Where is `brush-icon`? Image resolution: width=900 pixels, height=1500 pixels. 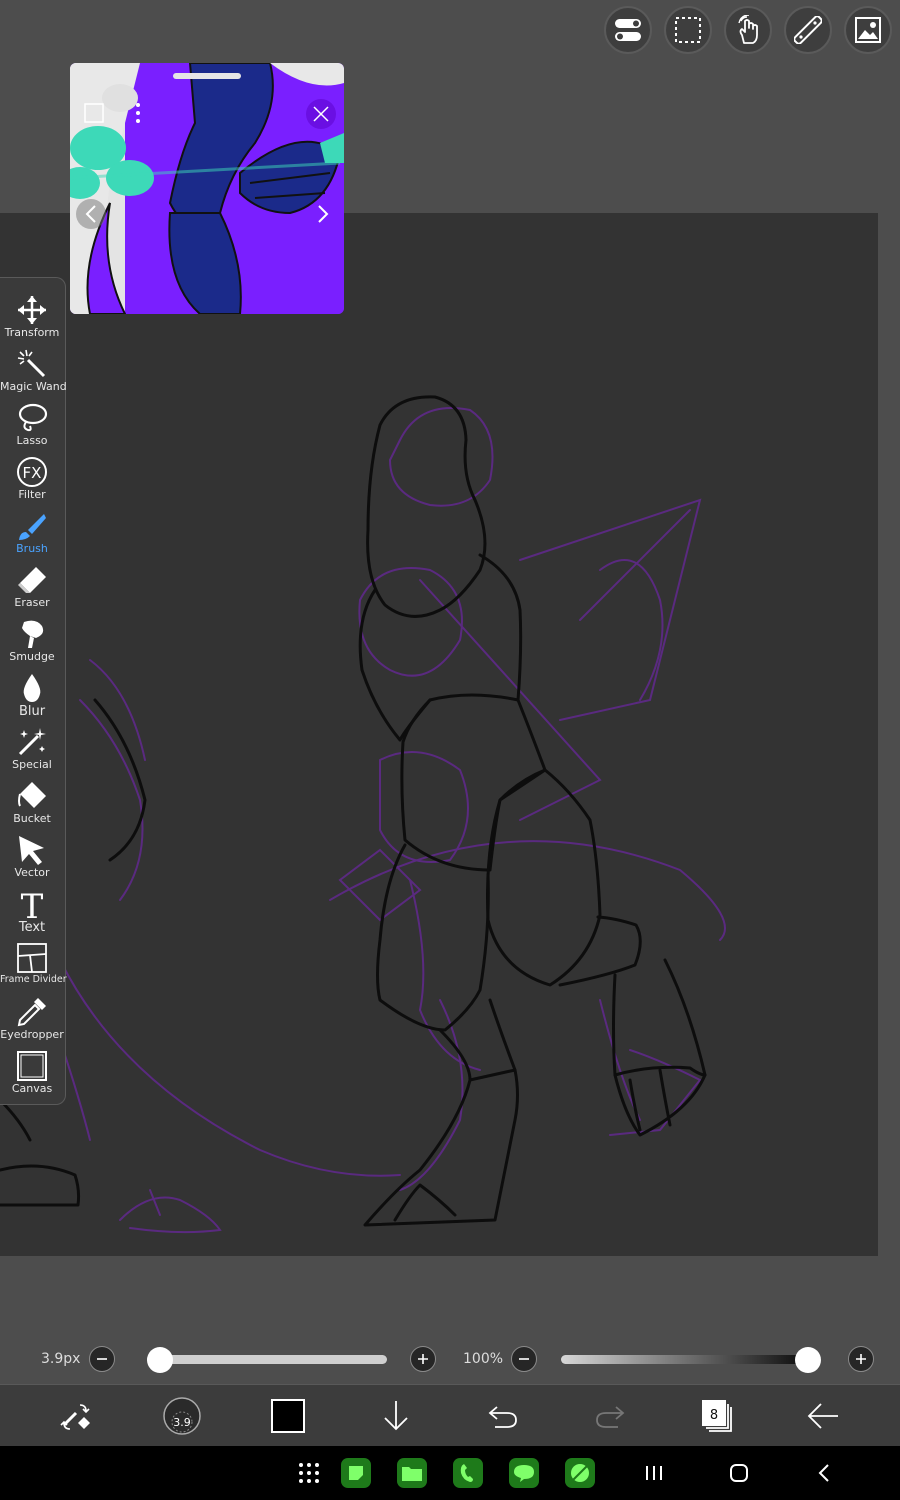 brush-icon is located at coordinates (32, 527).